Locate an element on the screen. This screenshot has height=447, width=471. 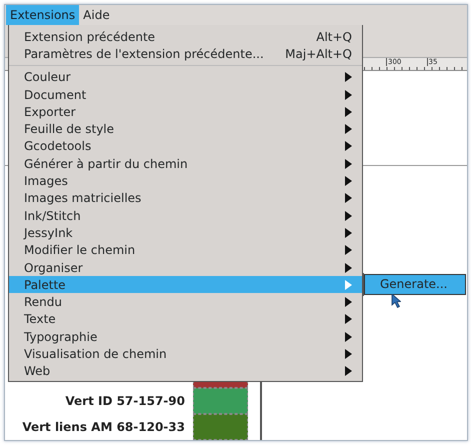
menu-item: Feuille de style is located at coordinates (185, 129).